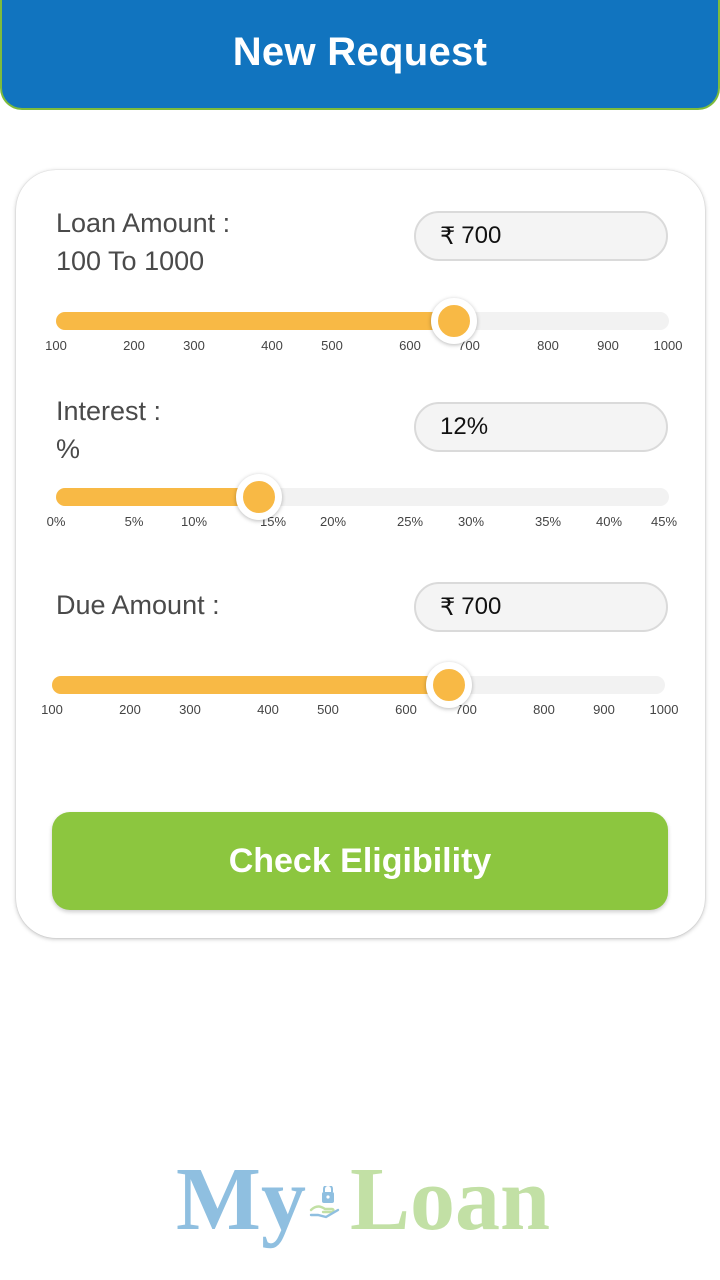 This screenshot has width=720, height=1280. I want to click on hand-lock-icon, so click(324, 1202).